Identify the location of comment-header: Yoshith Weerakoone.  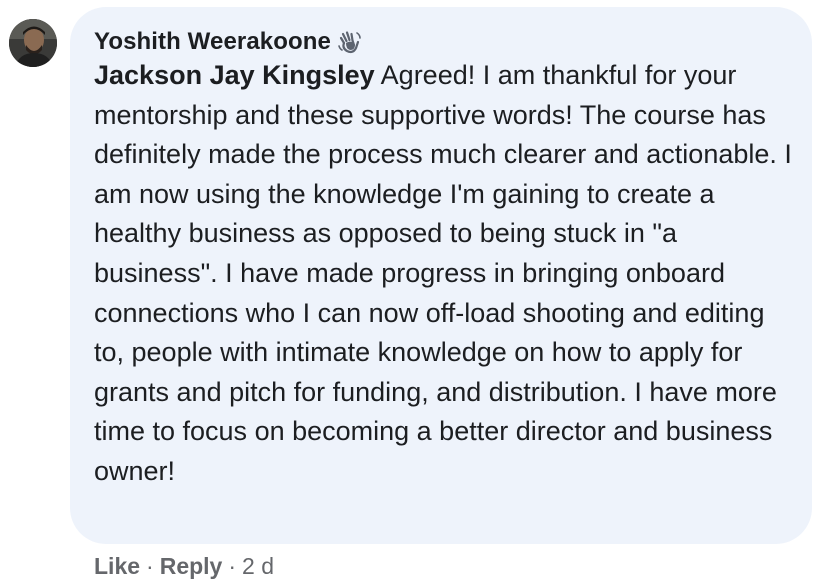
(228, 42).